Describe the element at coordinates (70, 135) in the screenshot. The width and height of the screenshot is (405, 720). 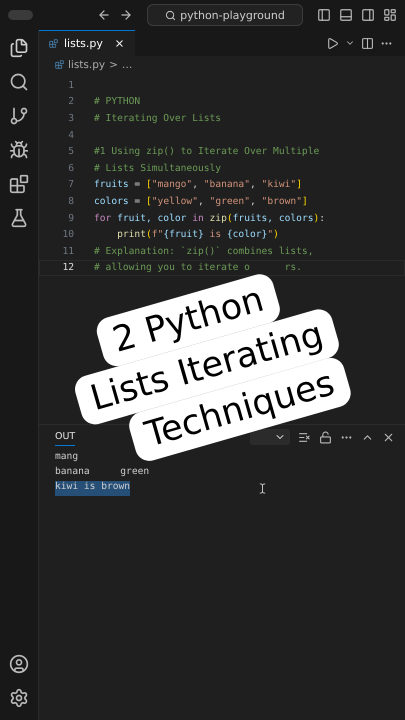
I see `line-number: 4` at that location.